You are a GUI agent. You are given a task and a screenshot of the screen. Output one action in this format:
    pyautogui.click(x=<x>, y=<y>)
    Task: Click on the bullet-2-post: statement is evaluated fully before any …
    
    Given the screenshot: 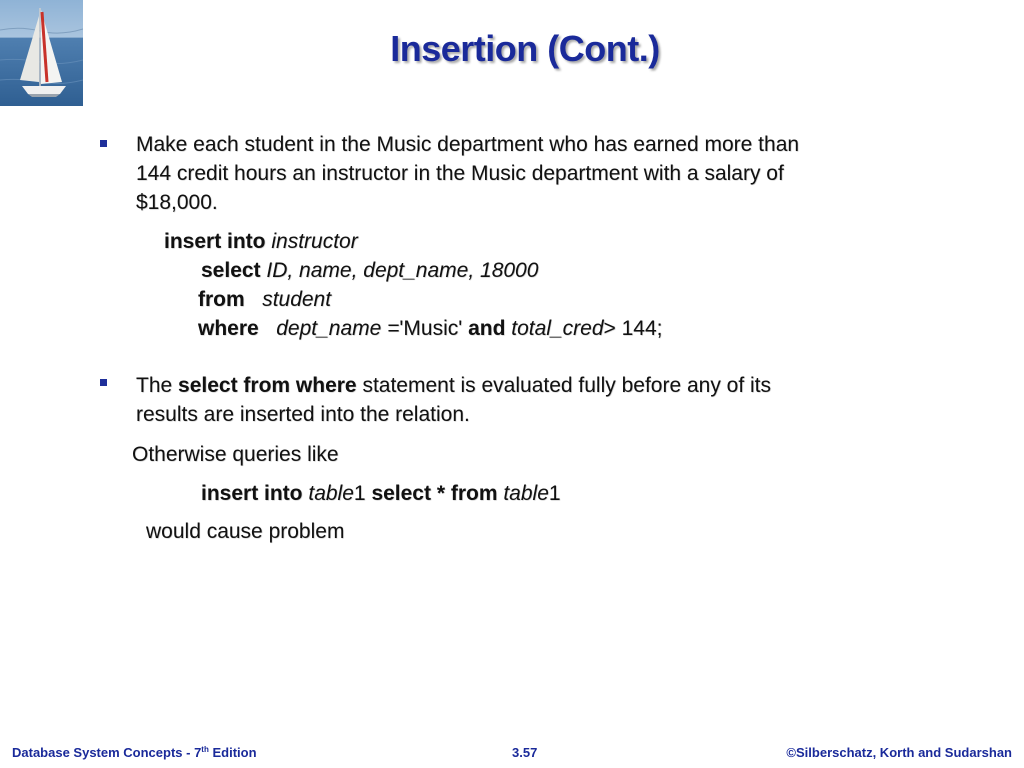 What is the action you would take?
    pyautogui.click(x=567, y=385)
    